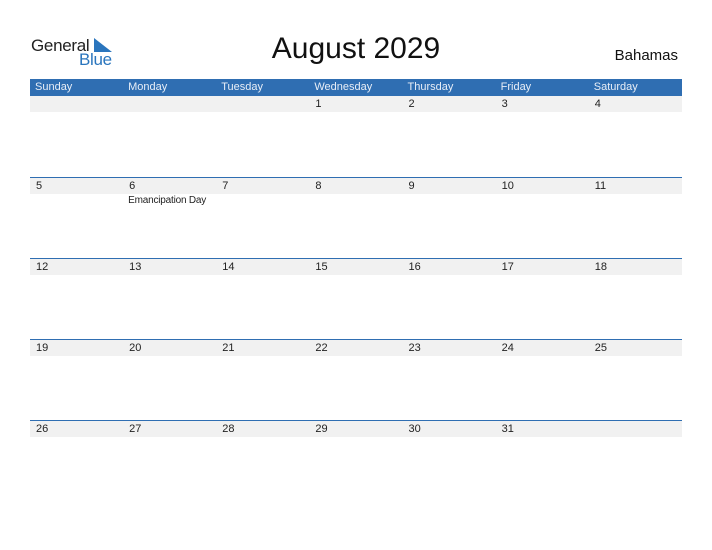 This screenshot has width=712, height=550. What do you see at coordinates (507, 267) in the screenshot?
I see `day-number: 17` at bounding box center [507, 267].